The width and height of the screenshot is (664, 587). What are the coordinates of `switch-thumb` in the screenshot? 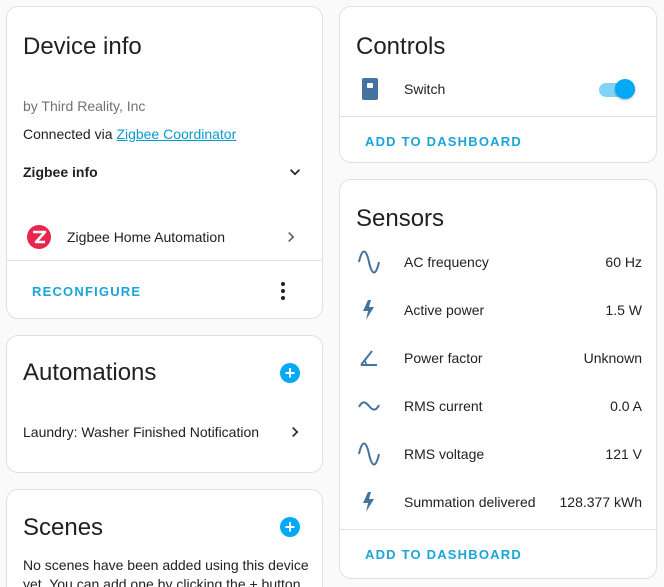 It's located at (625, 89).